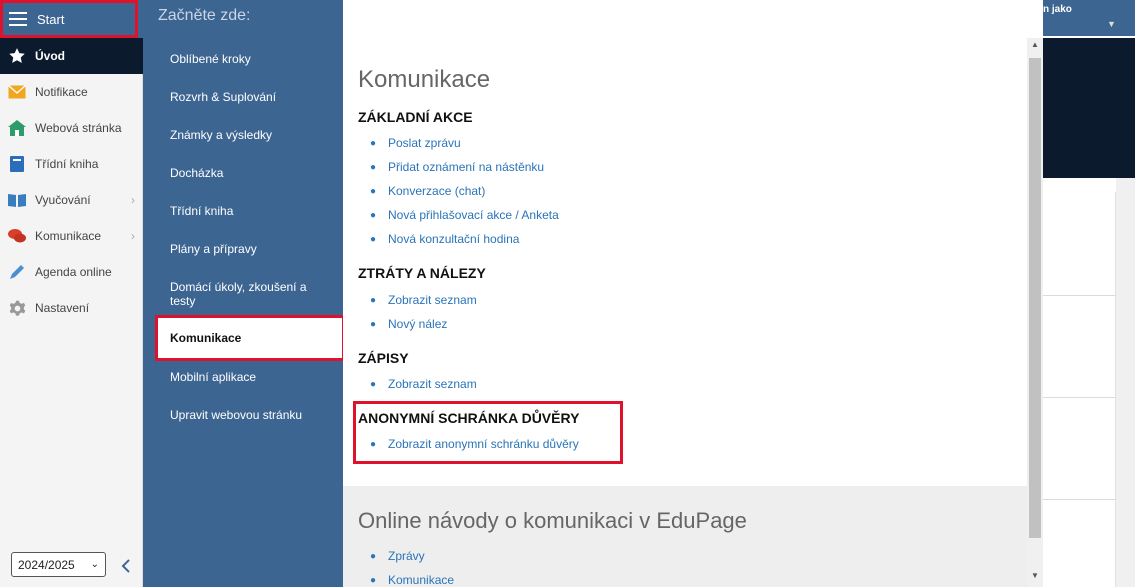 The image size is (1135, 587). I want to click on link-ztraty-zobrazit-seznam: Zobrazit seznam, so click(432, 300).